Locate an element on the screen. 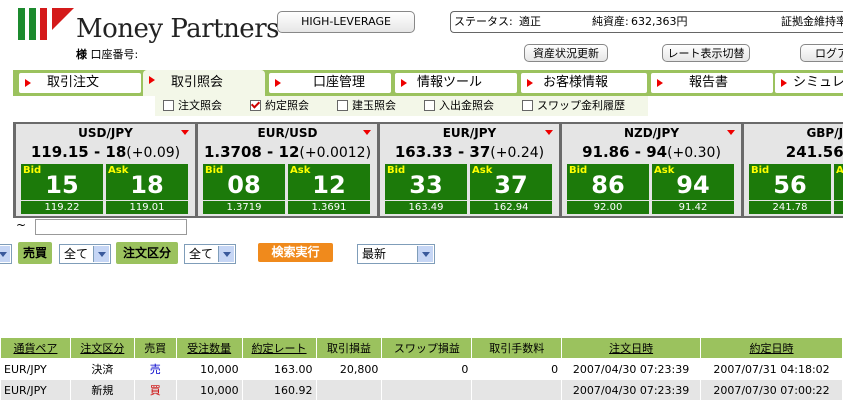 The width and height of the screenshot is (843, 415). ask-button: Ask 12 is located at coordinates (329, 182).